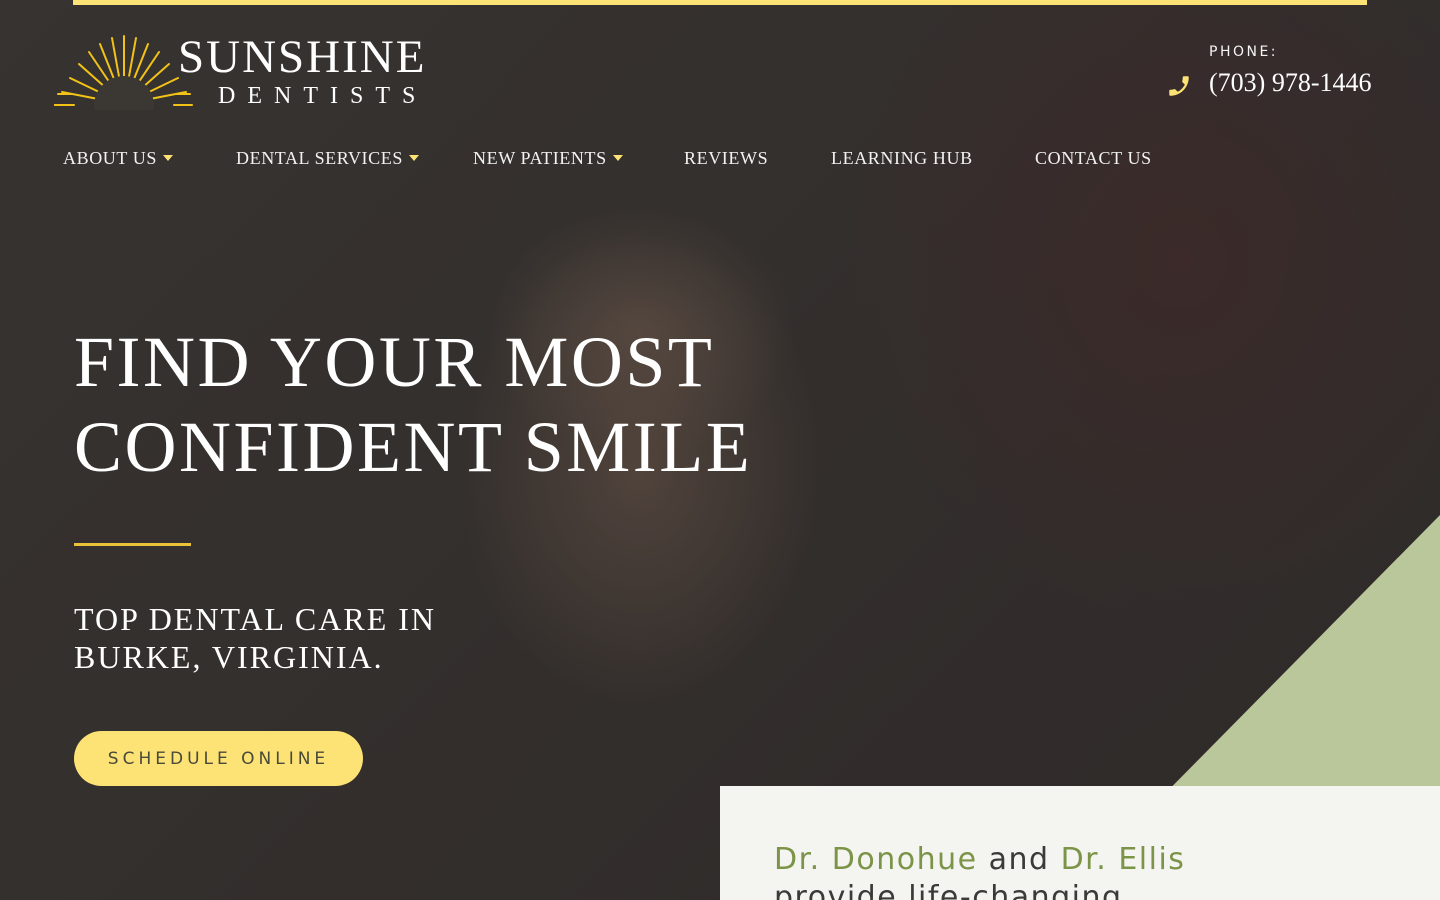 The image size is (1440, 900). I want to click on nav-item-label: LEARNING HUB, so click(902, 158).